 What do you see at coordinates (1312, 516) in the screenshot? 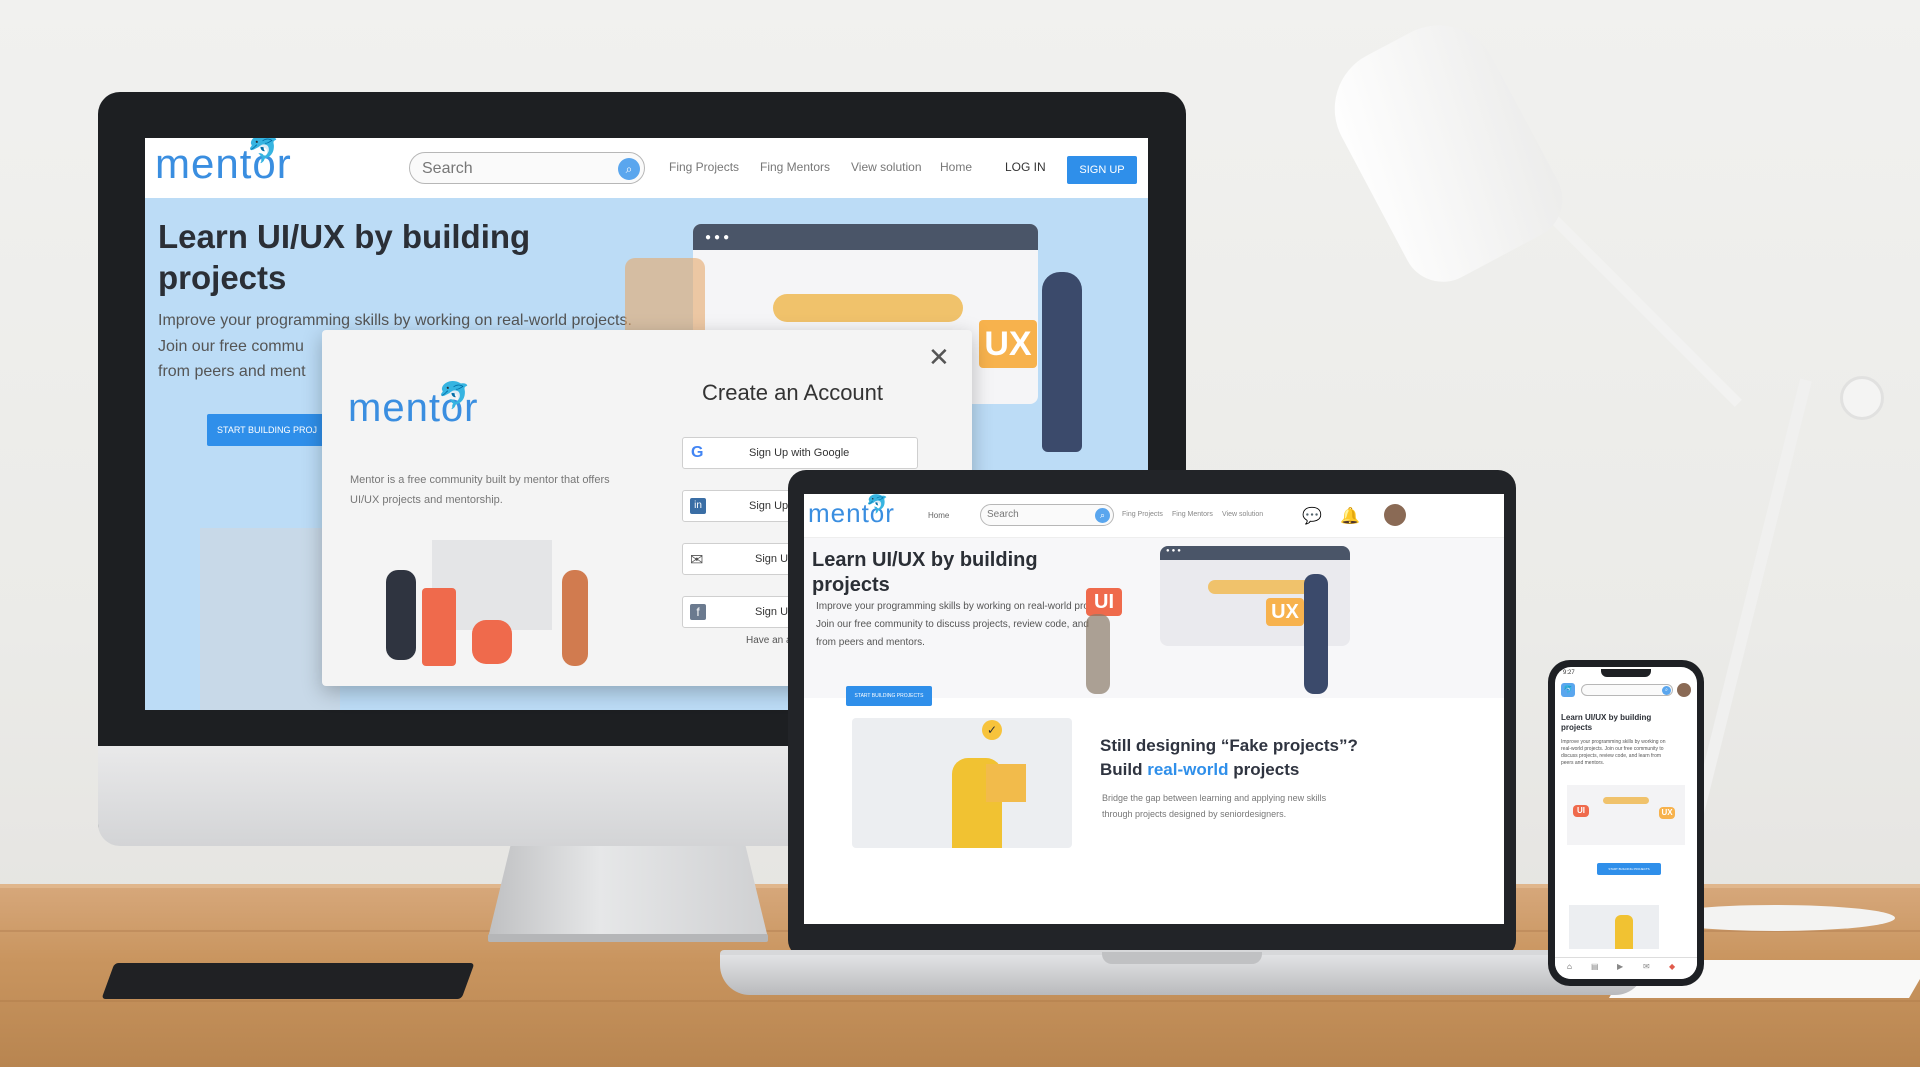
I see `chat-icon: 💬` at bounding box center [1312, 516].